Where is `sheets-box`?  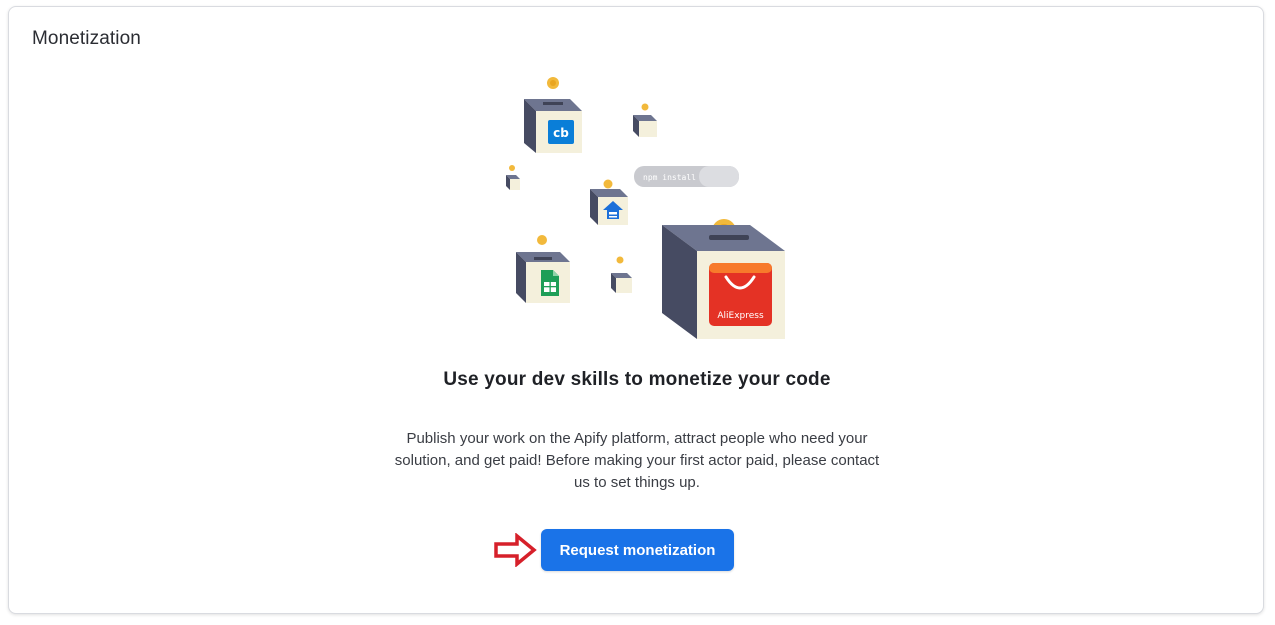
sheets-box is located at coordinates (543, 277).